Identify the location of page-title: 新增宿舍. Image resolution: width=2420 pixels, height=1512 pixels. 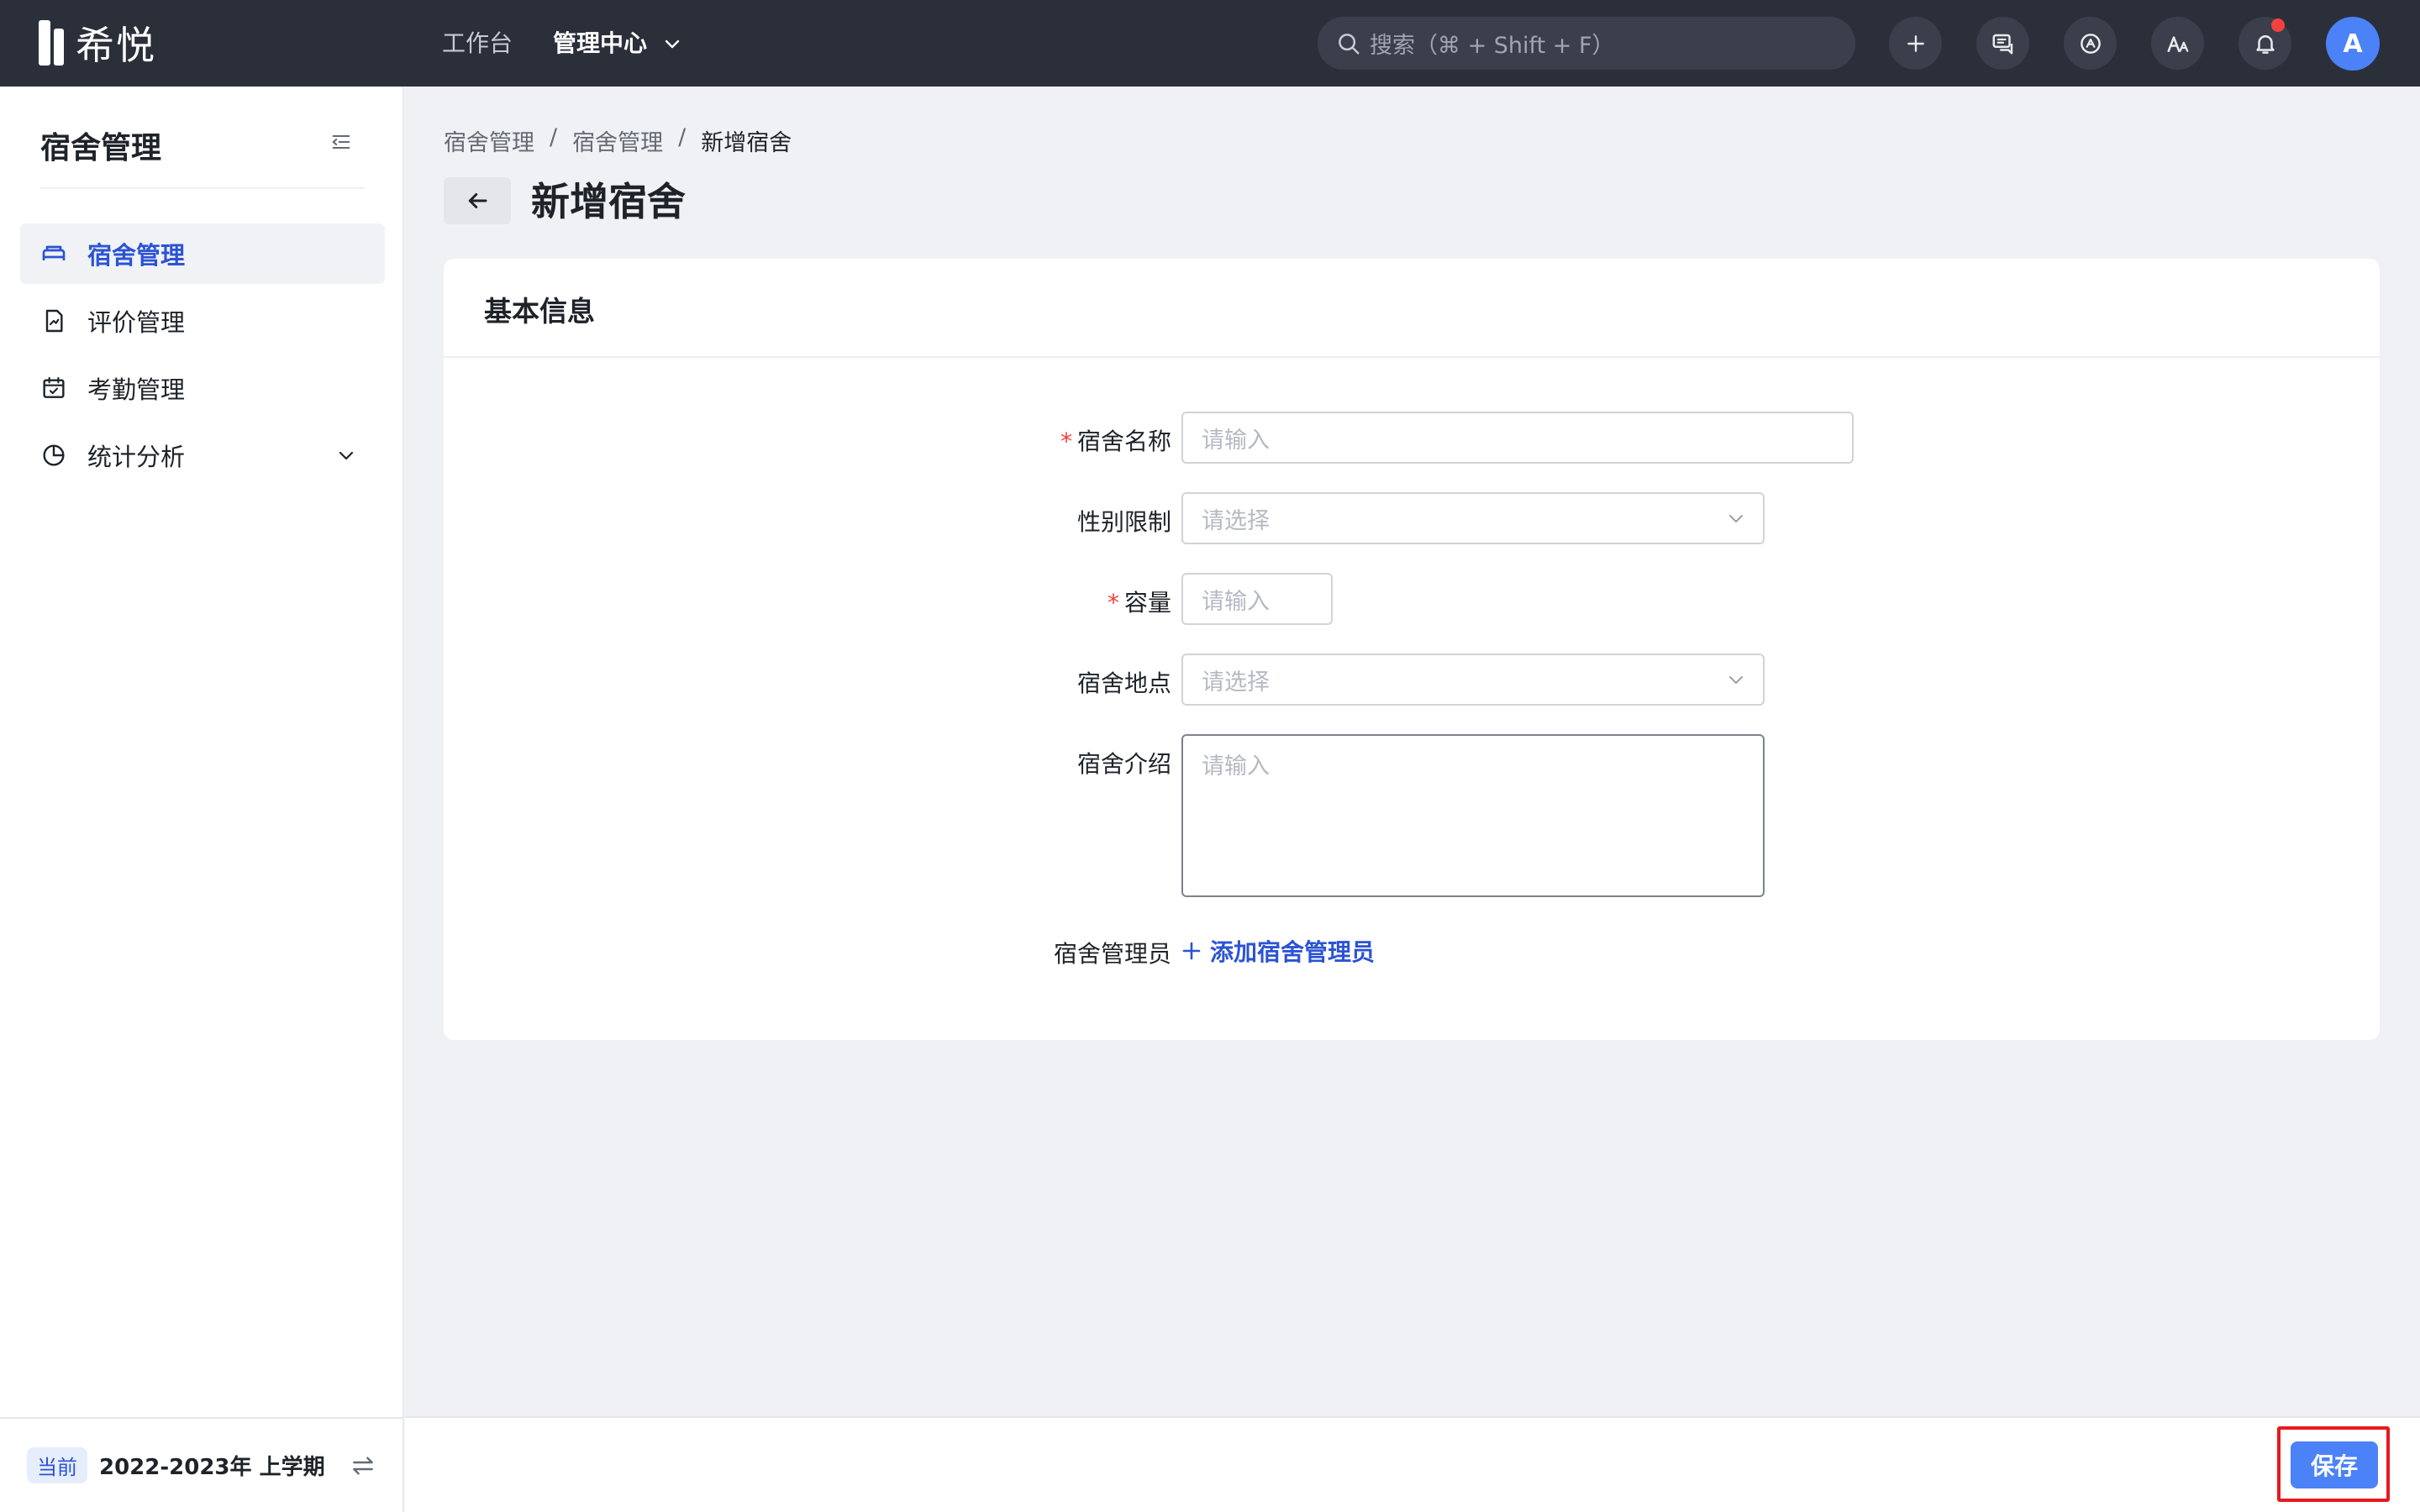
(608, 201).